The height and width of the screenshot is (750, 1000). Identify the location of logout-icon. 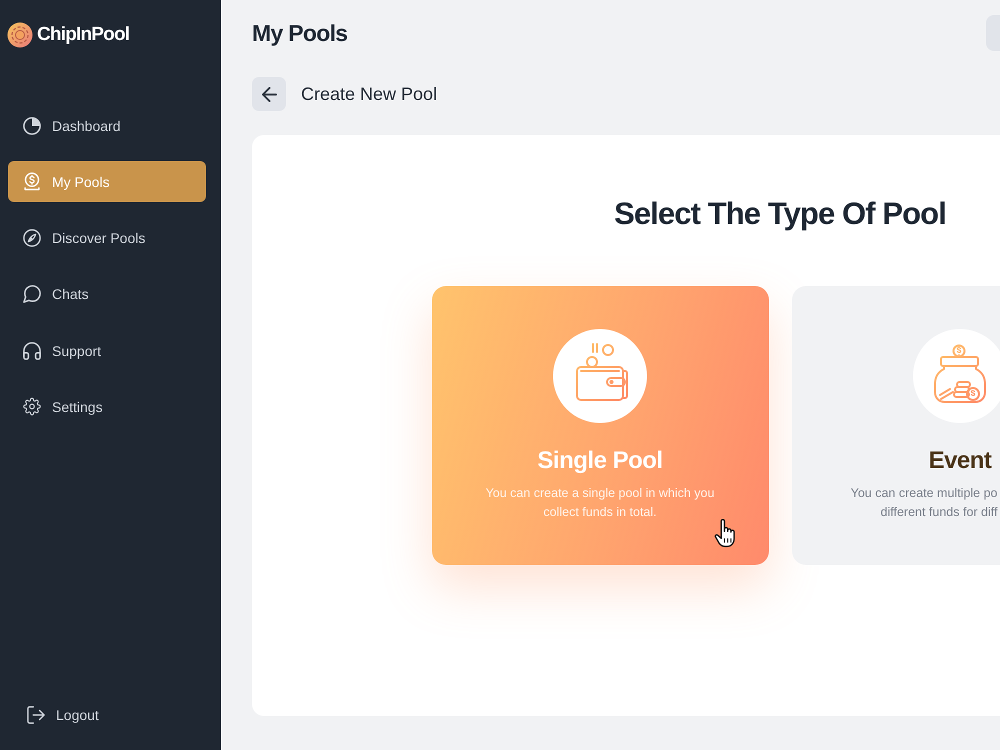
(36, 715).